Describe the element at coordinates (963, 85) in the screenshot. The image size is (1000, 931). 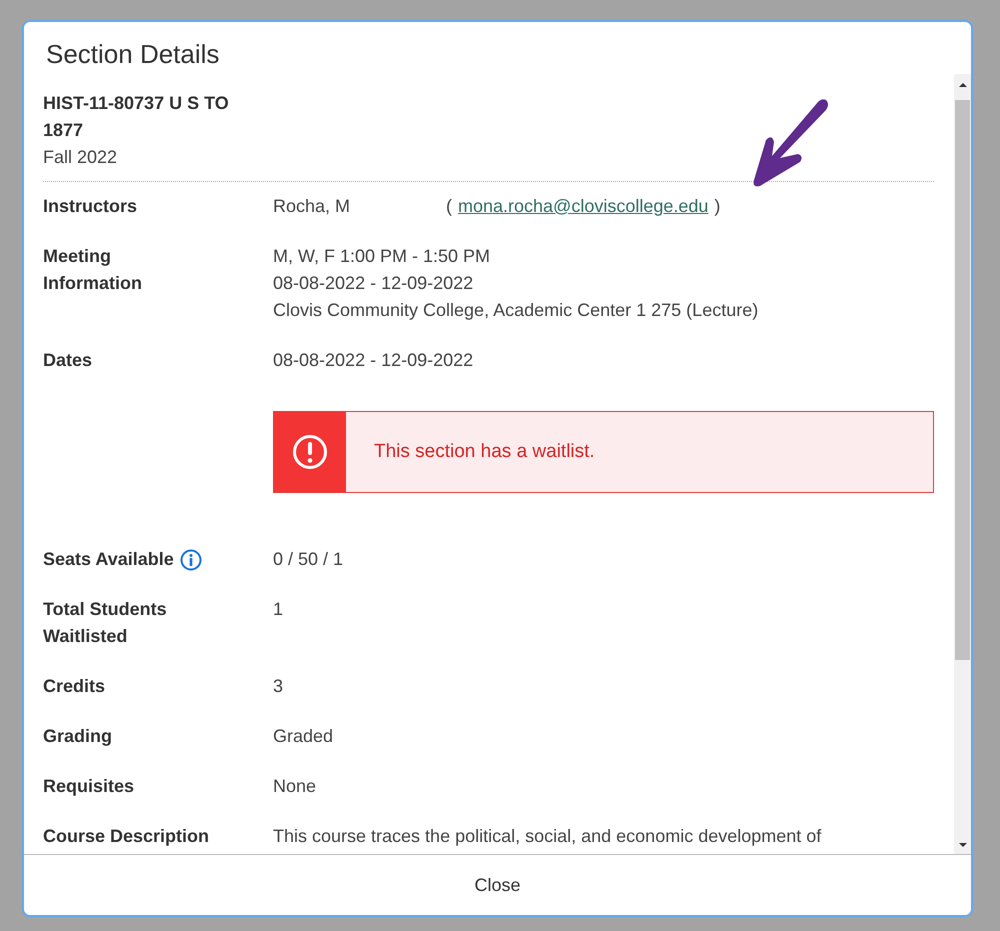
I see `scroll-up-icon` at that location.